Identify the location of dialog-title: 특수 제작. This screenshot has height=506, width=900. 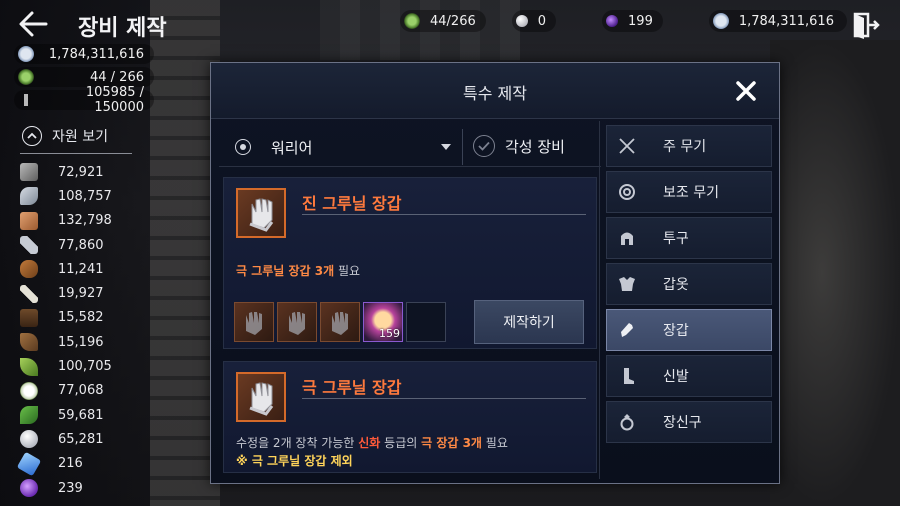
(495, 93).